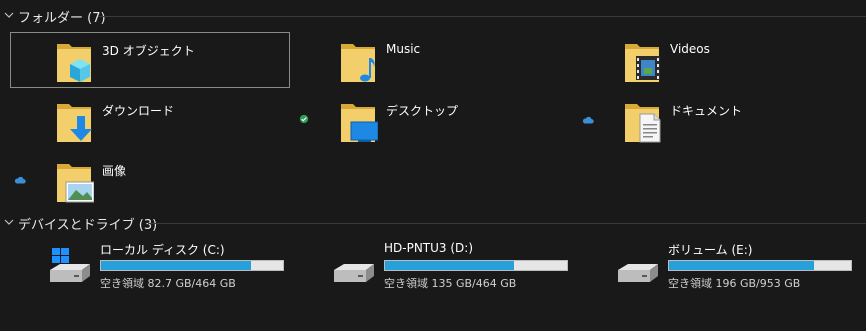 This screenshot has width=866, height=331. I want to click on drive-e: ボリューム (E:) 空き領域 196 GB/953 GB, so click(741, 266).